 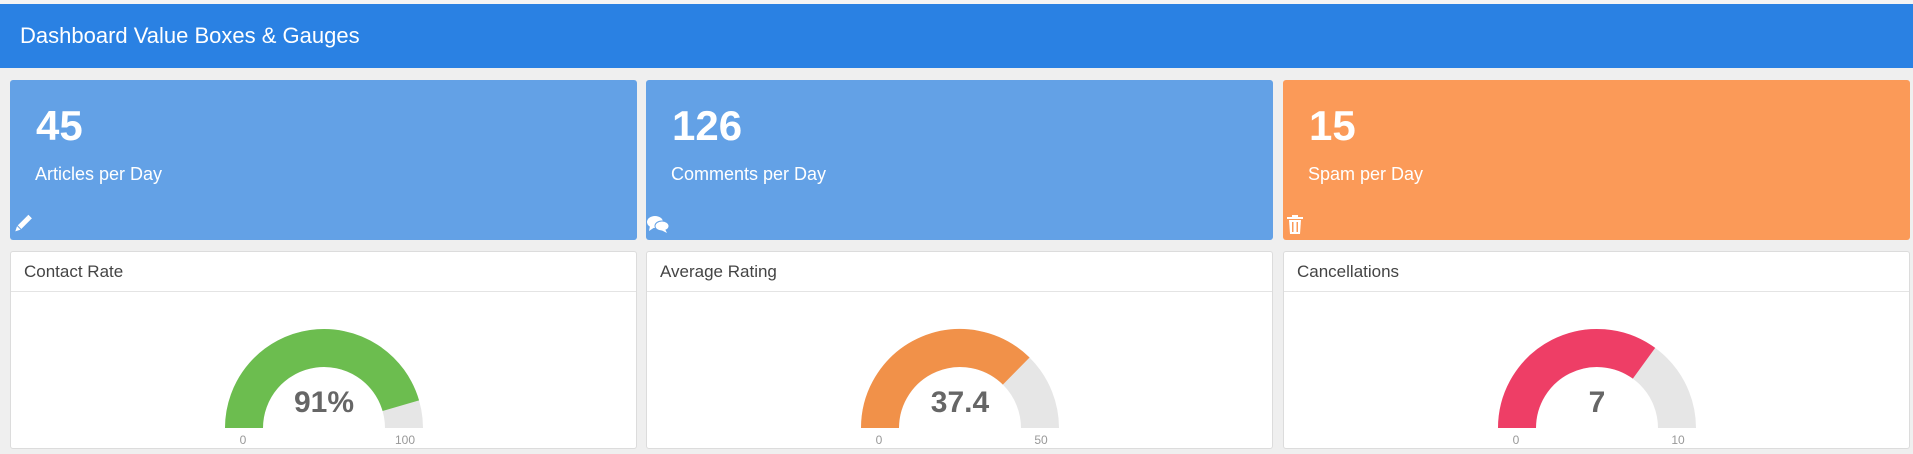 I want to click on gauge-box-average-rating: Average Rating 37.4 0 50, so click(x=959, y=350).